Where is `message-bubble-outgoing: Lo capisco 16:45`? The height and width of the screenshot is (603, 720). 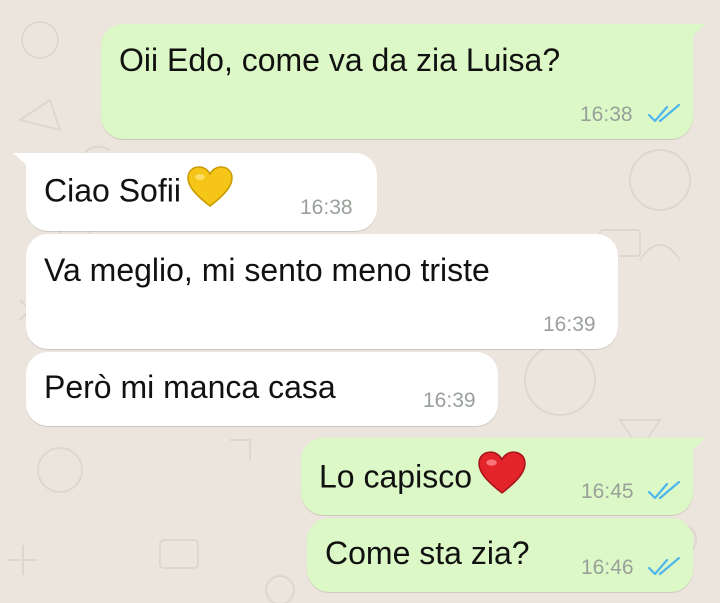
message-bubble-outgoing: Lo capisco 16:45 is located at coordinates (497, 476).